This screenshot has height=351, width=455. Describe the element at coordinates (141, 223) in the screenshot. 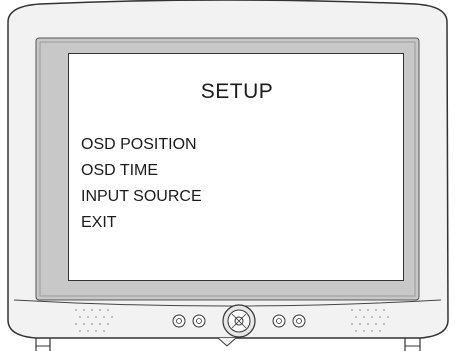

I see `menu-item-exit: EXIT` at that location.